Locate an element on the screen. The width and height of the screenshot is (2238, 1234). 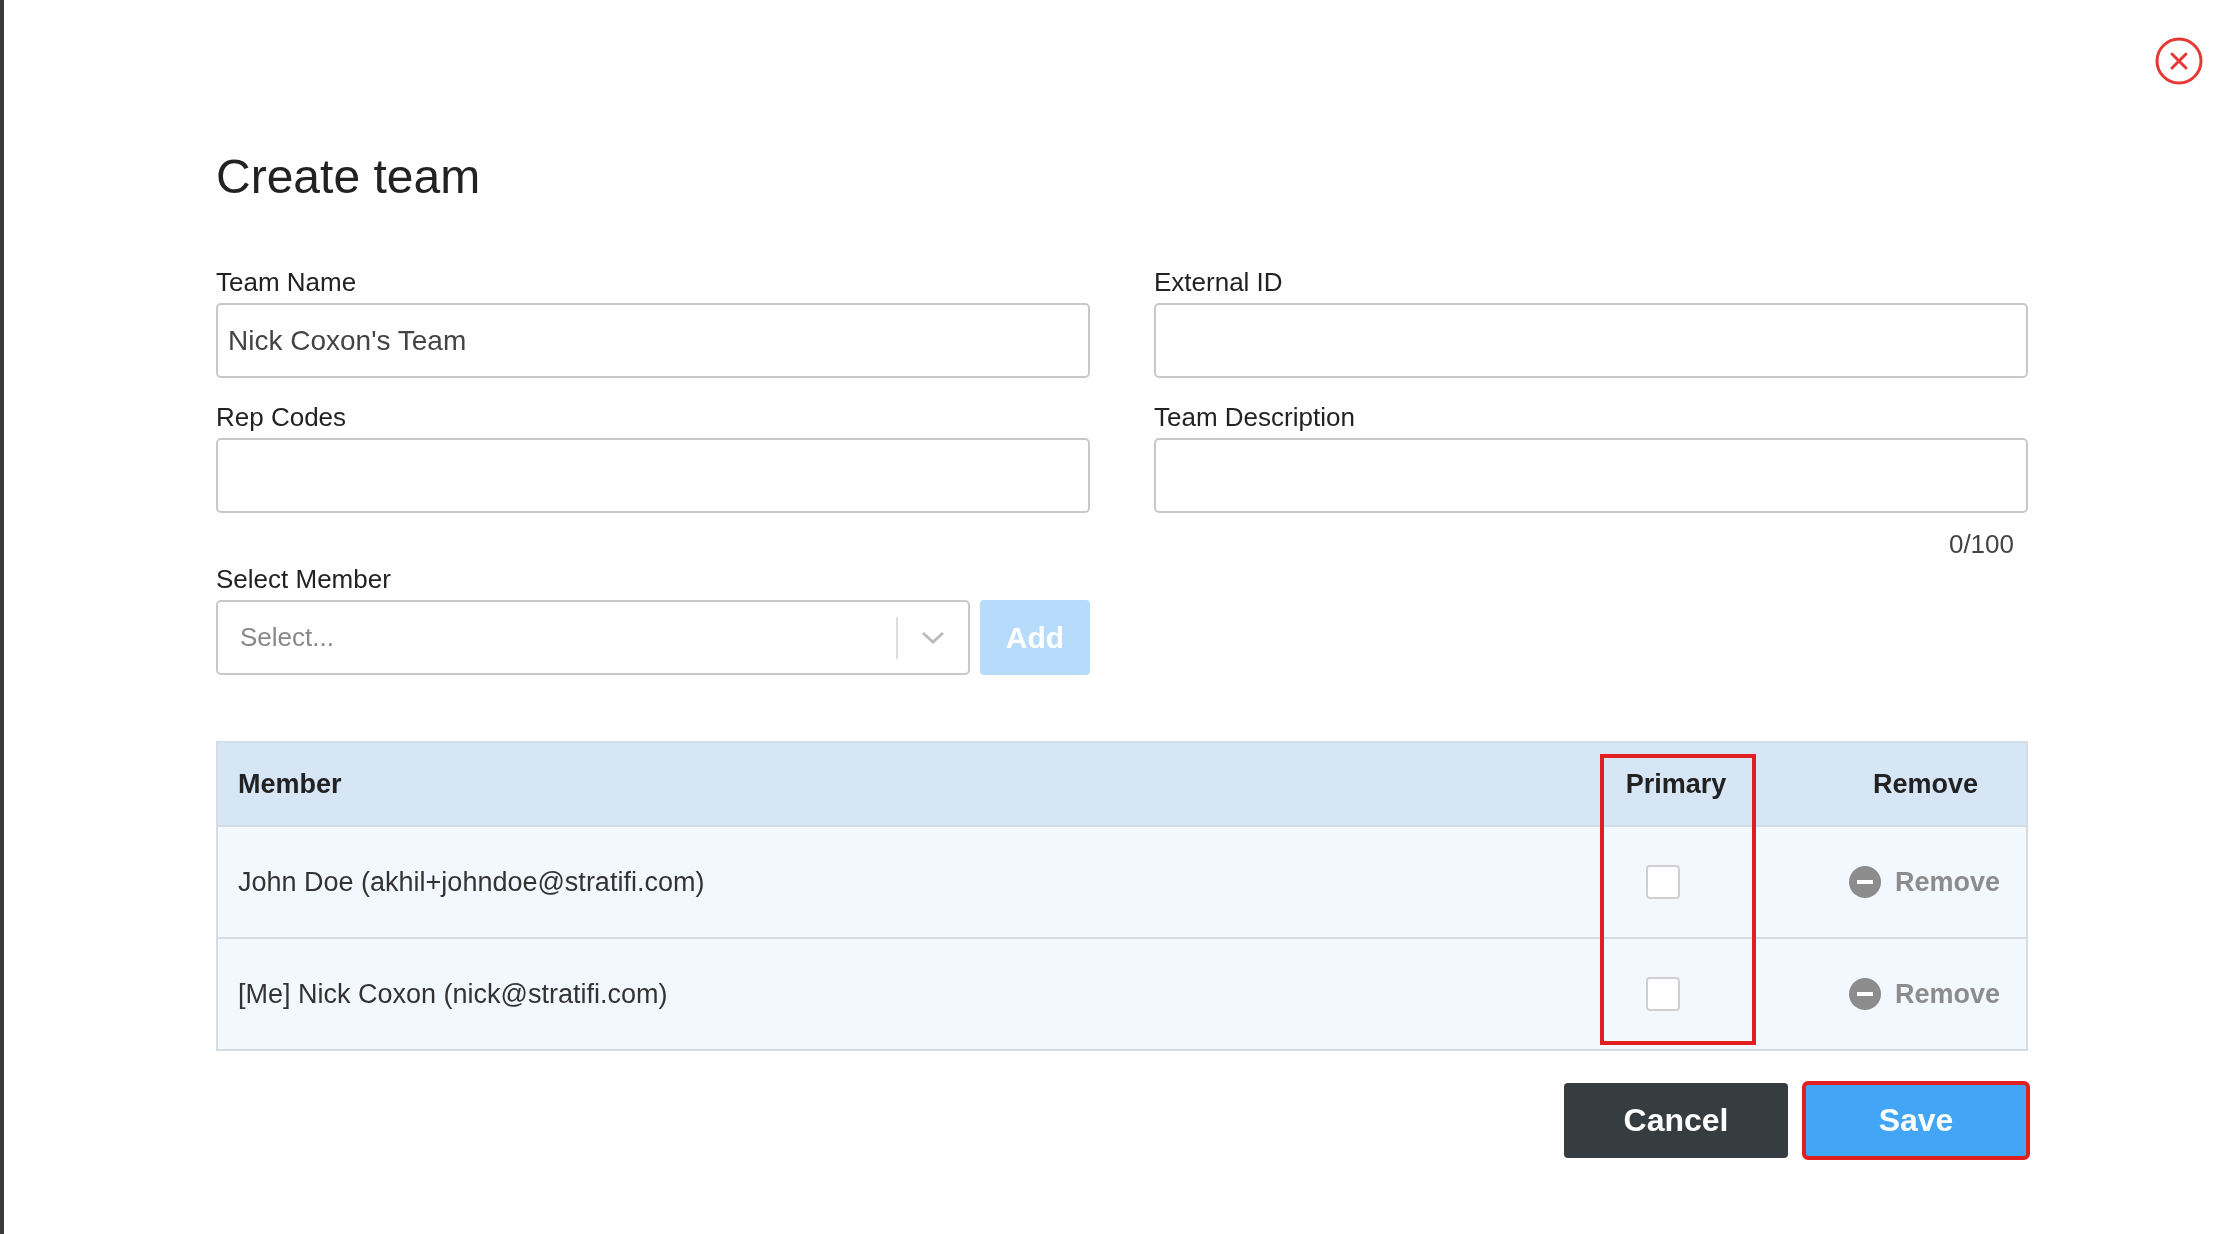
save-button: Save is located at coordinates (1916, 1120).